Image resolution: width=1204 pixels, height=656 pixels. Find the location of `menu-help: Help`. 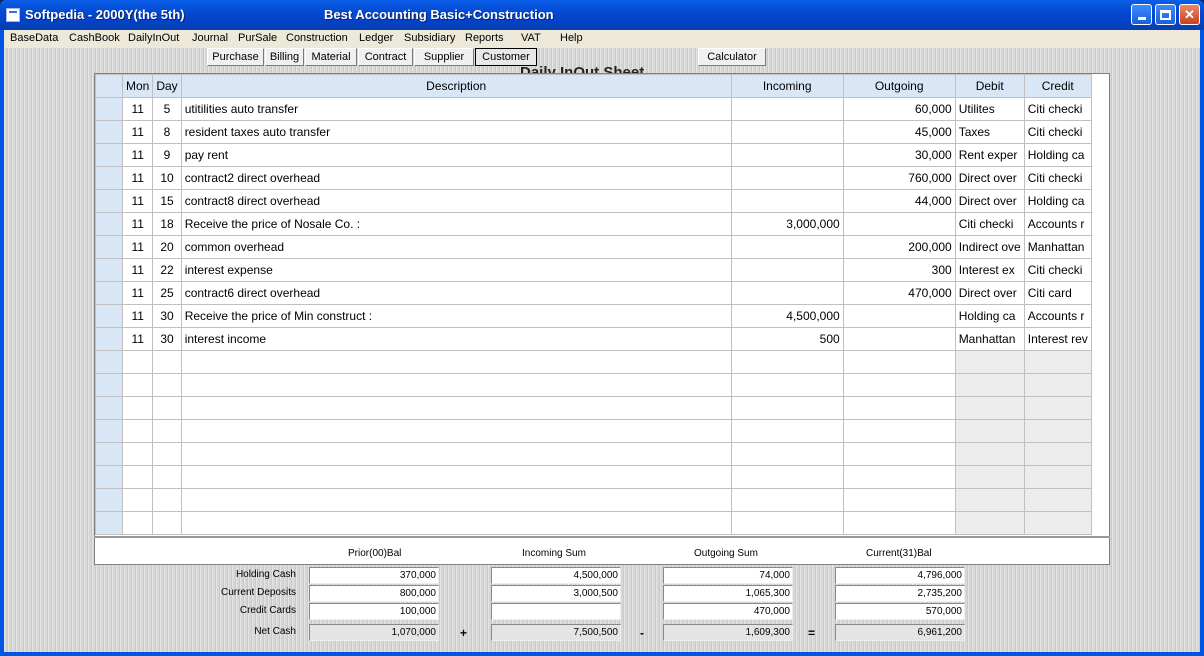

menu-help: Help is located at coordinates (571, 38).